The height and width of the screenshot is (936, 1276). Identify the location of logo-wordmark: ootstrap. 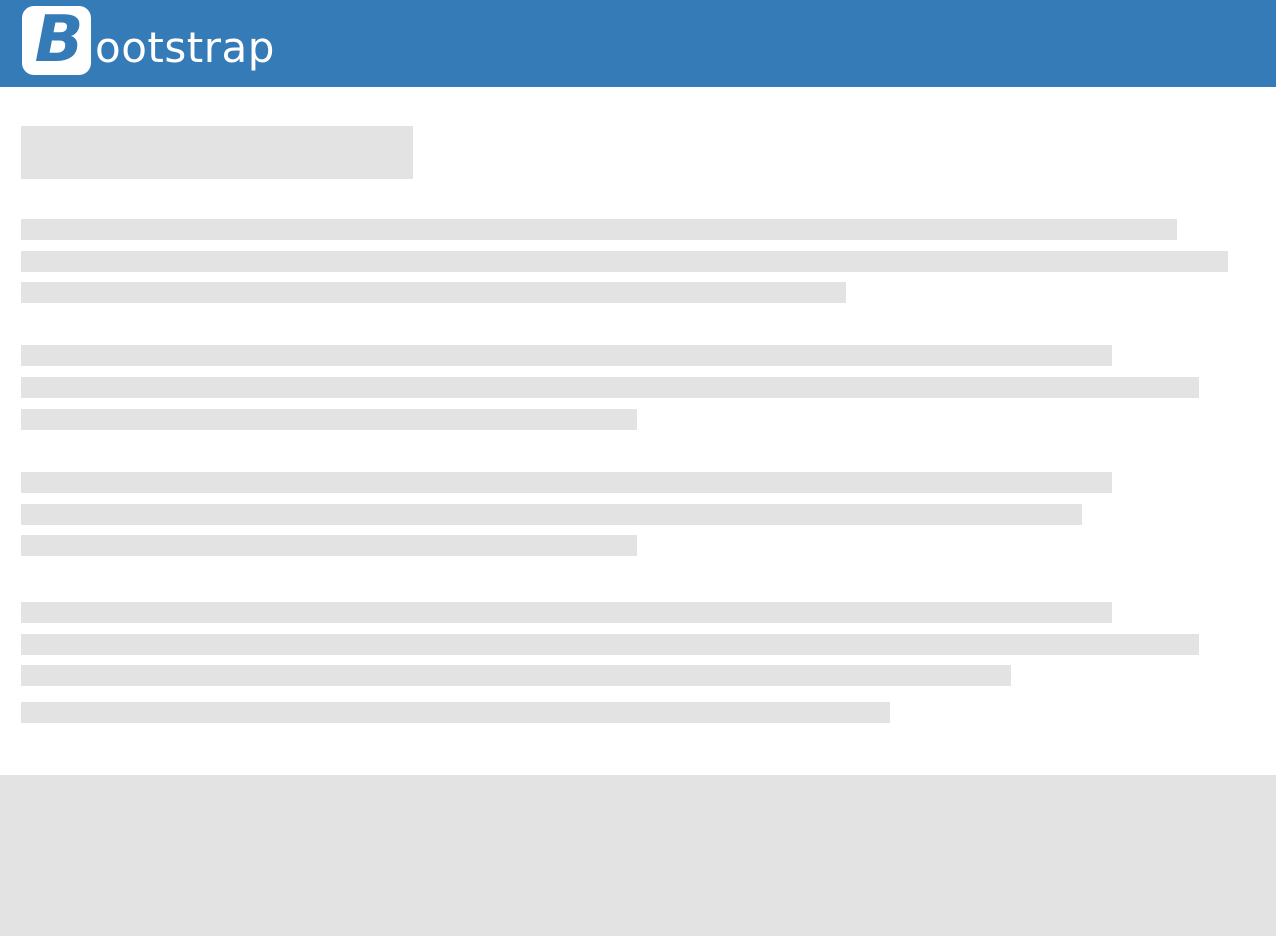
(185, 47).